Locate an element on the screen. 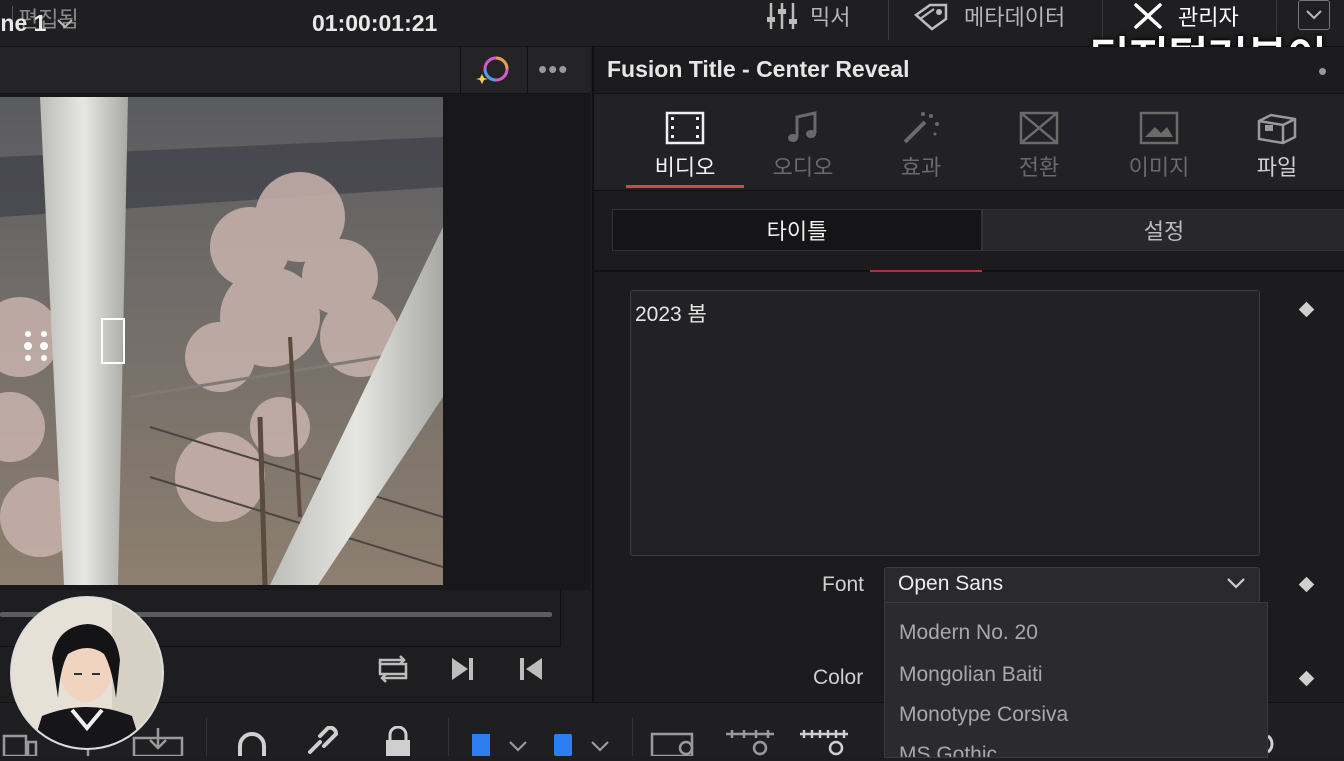 The image size is (1344, 761). mixer-label: 믹서 is located at coordinates (830, 17).